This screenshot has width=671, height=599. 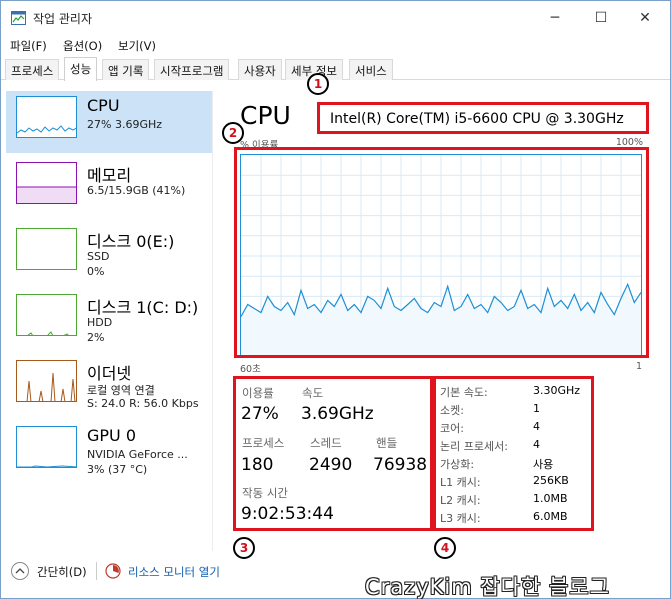 What do you see at coordinates (335, 46) in the screenshot?
I see `menu-bar: 파일(F) 옵션(O) 보기(V)` at bounding box center [335, 46].